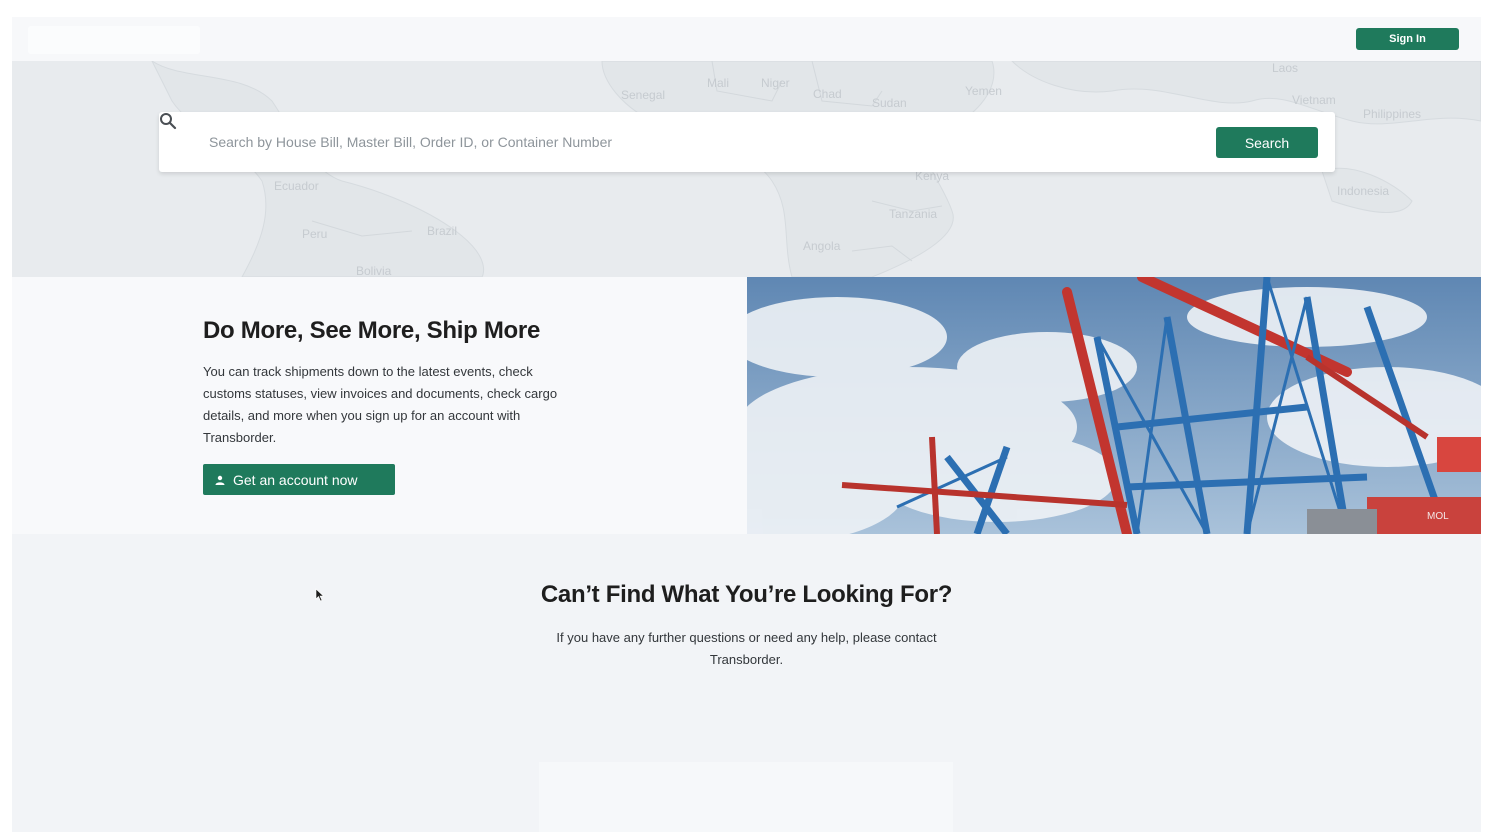 The height and width of the screenshot is (832, 1496). What do you see at coordinates (775, 83) in the screenshot?
I see `map-label-niger: Niger` at bounding box center [775, 83].